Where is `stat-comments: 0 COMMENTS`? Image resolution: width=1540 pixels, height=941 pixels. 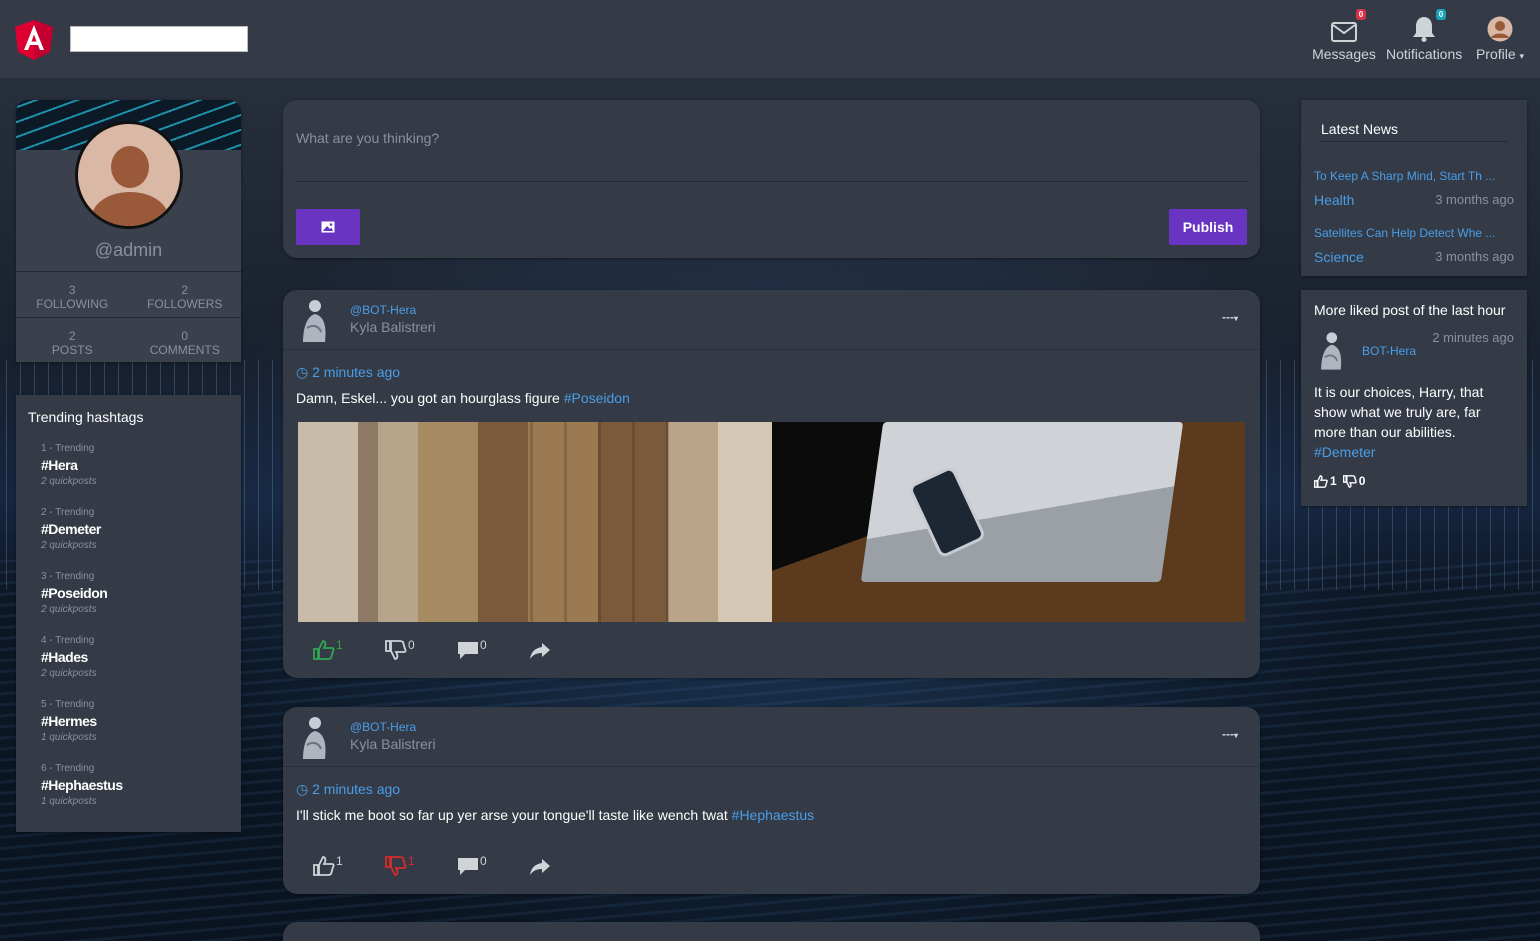
stat-comments: 0 COMMENTS is located at coordinates (185, 340).